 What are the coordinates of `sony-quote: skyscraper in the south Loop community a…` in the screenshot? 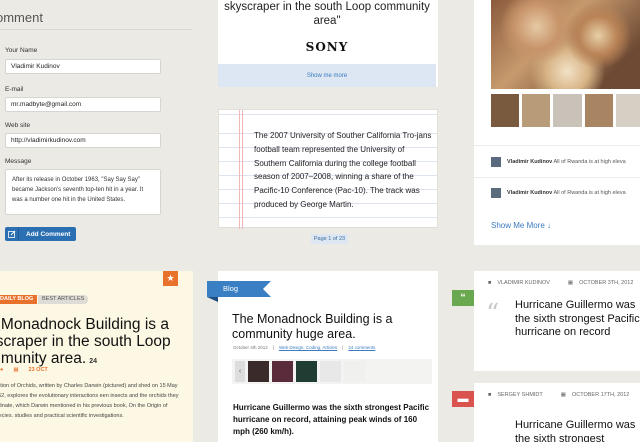 It's located at (327, 14).